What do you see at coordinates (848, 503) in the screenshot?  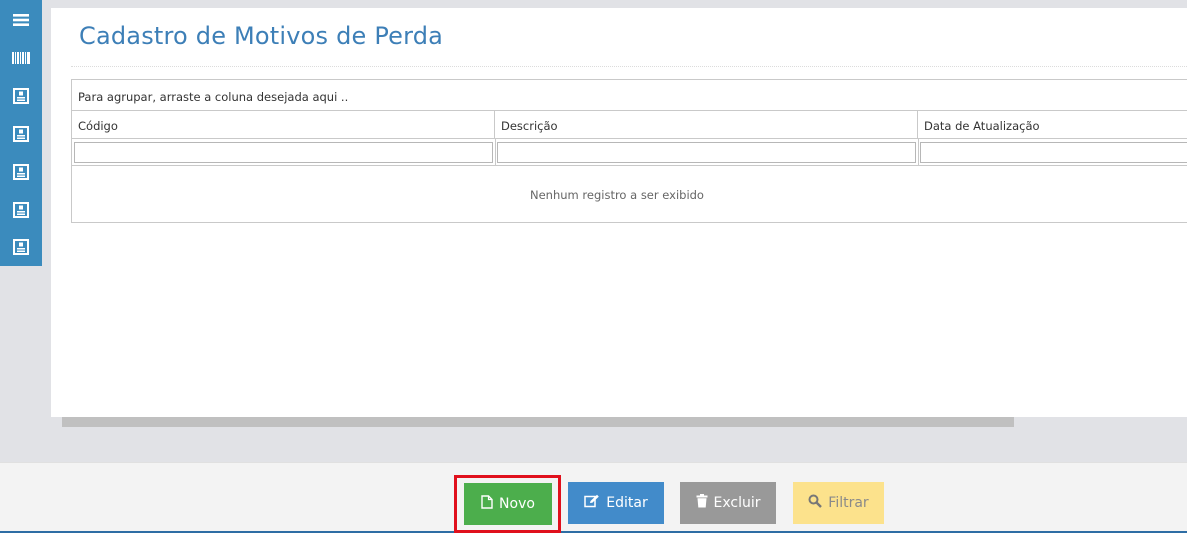 I see `filtrar-button-label: Filtrar` at bounding box center [848, 503].